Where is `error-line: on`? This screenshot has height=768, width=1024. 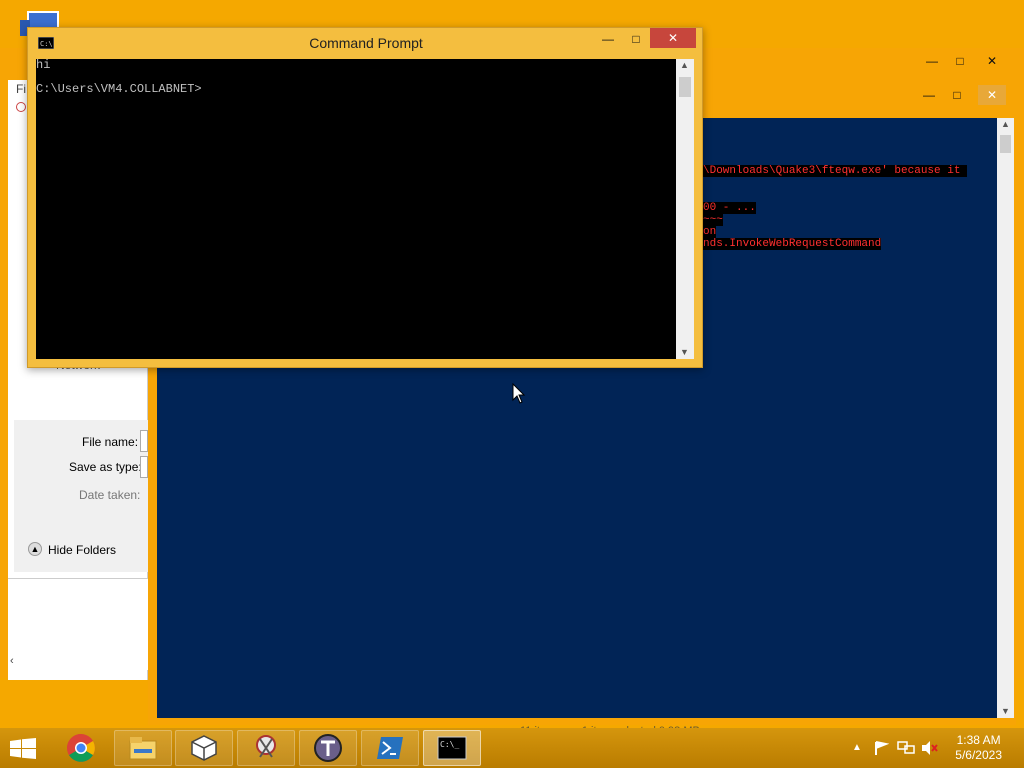 error-line: on is located at coordinates (710, 232).